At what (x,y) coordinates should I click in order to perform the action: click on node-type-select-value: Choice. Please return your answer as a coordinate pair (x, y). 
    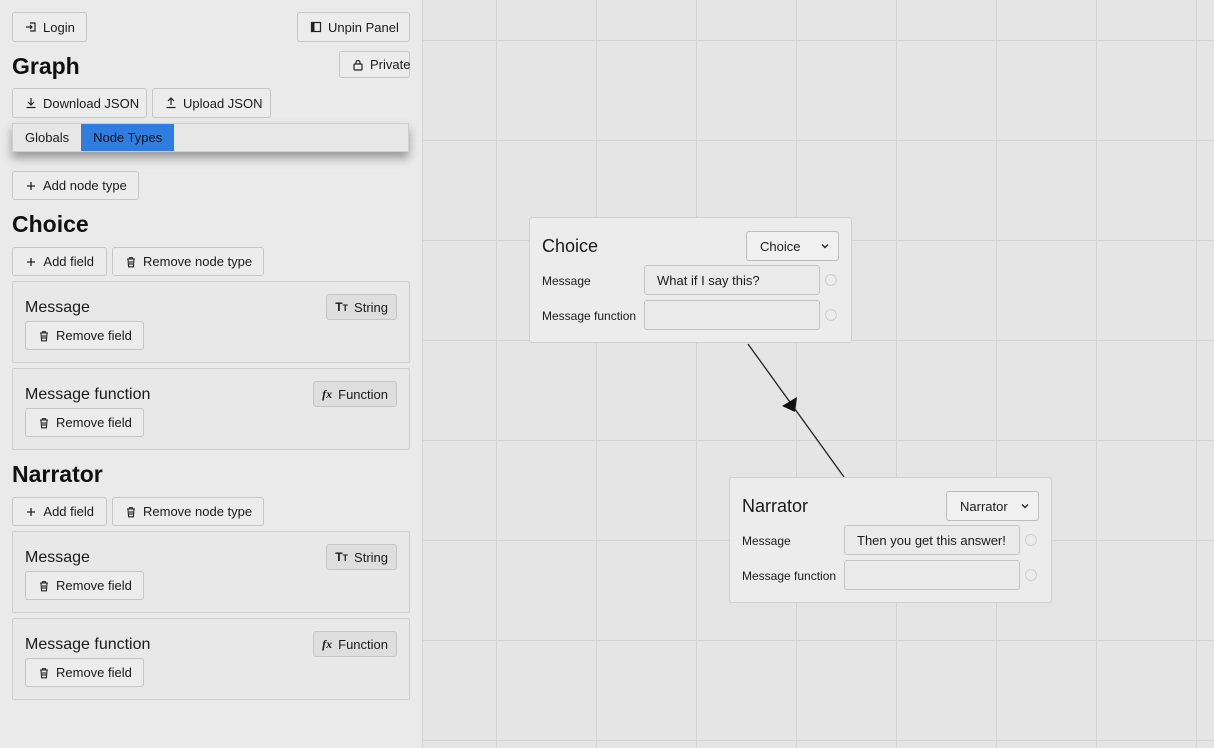
    Looking at the image, I should click on (780, 246).